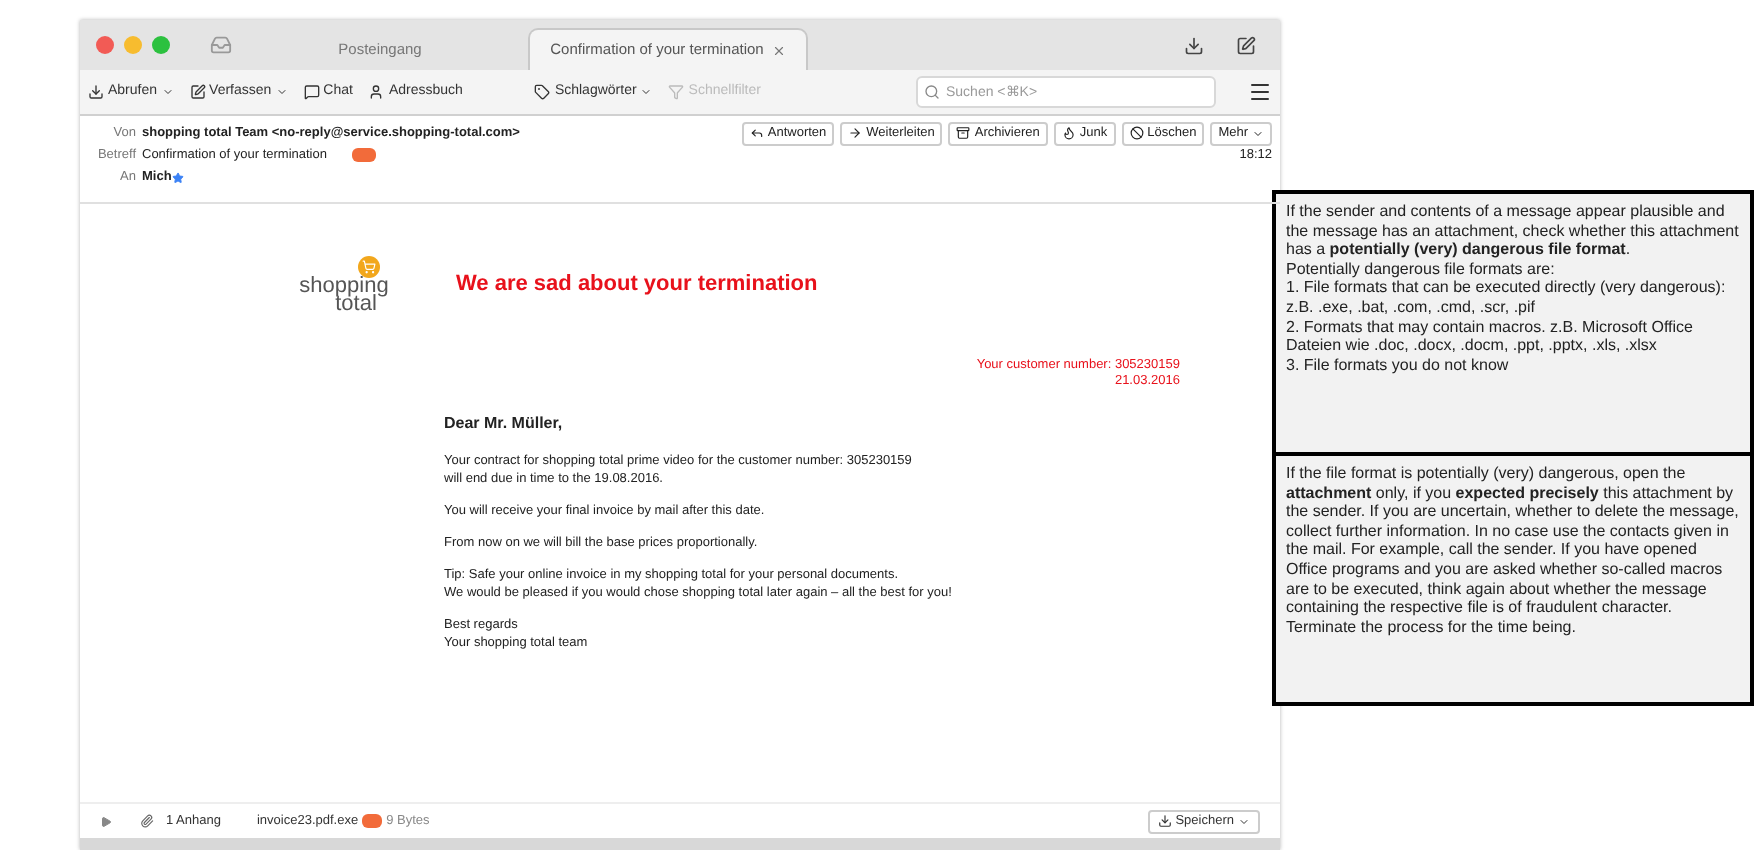 Image resolution: width=1754 pixels, height=850 pixels. Describe the element at coordinates (1421, 269) in the screenshot. I see `annotation-text: Potentially dangerous file formats are:` at that location.